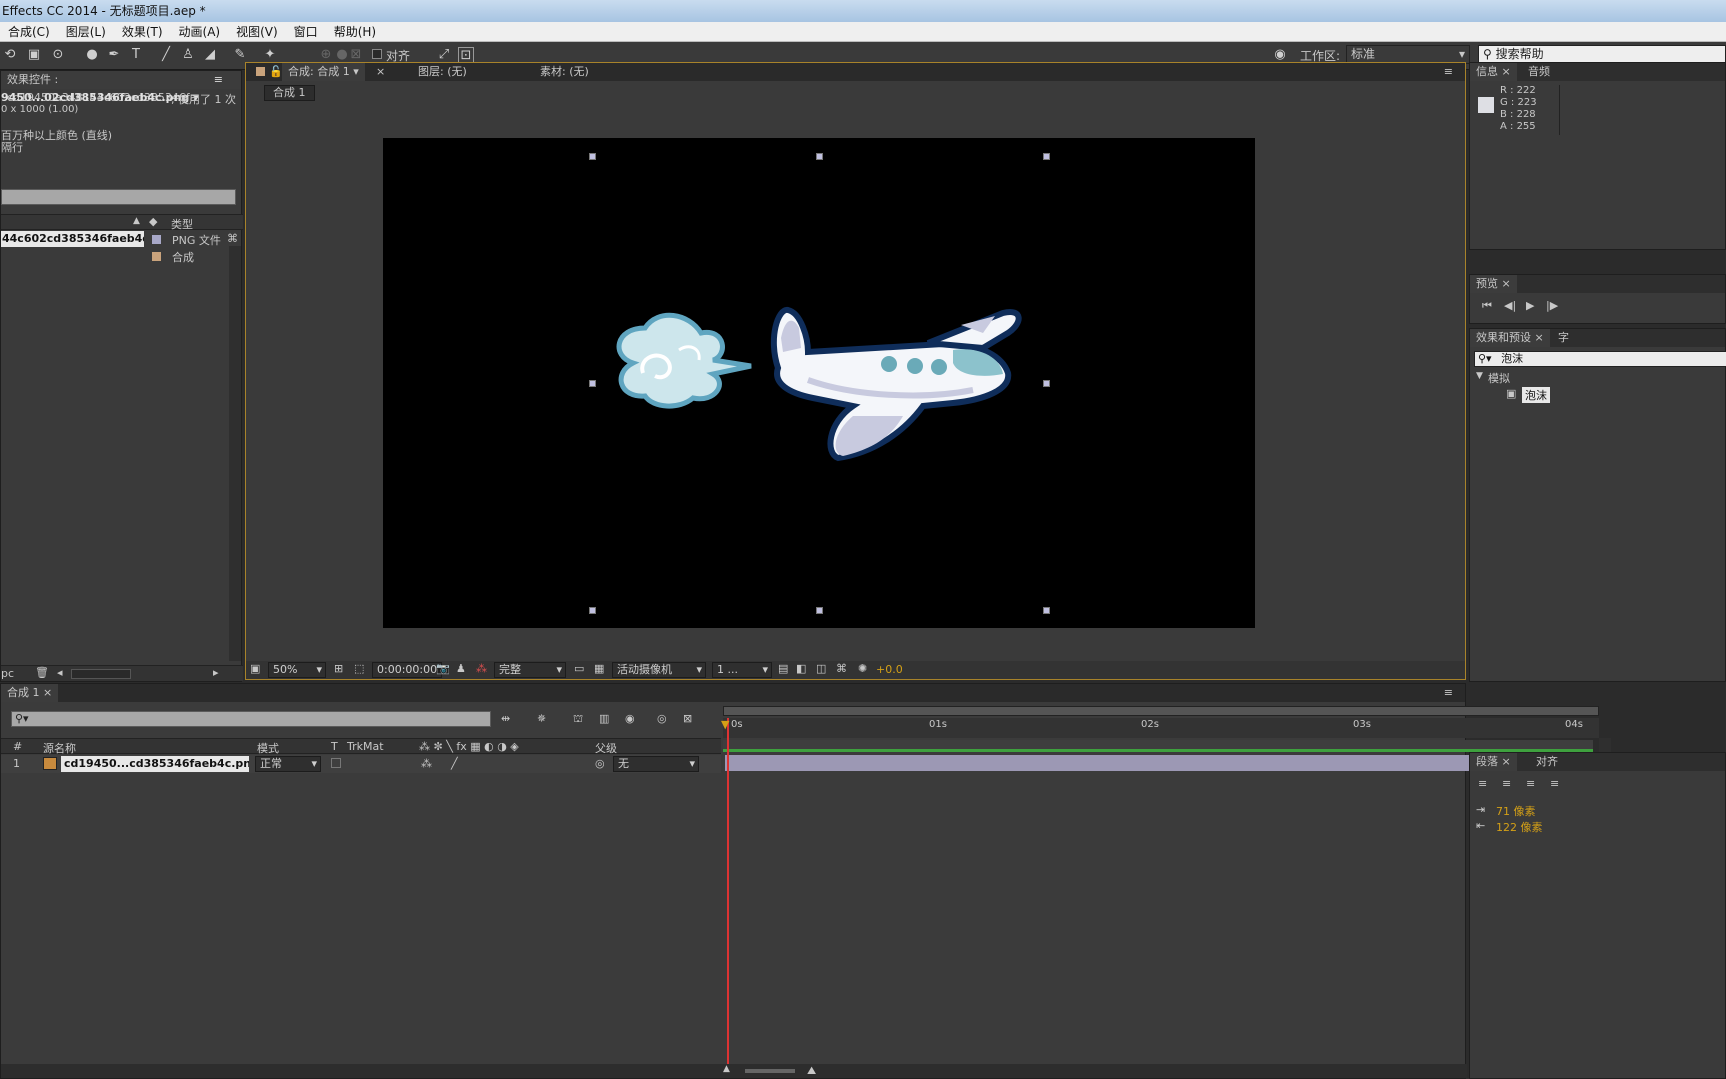  What do you see at coordinates (1493, 72) in the screenshot?
I see `tab-info: 信息 ×` at bounding box center [1493, 72].